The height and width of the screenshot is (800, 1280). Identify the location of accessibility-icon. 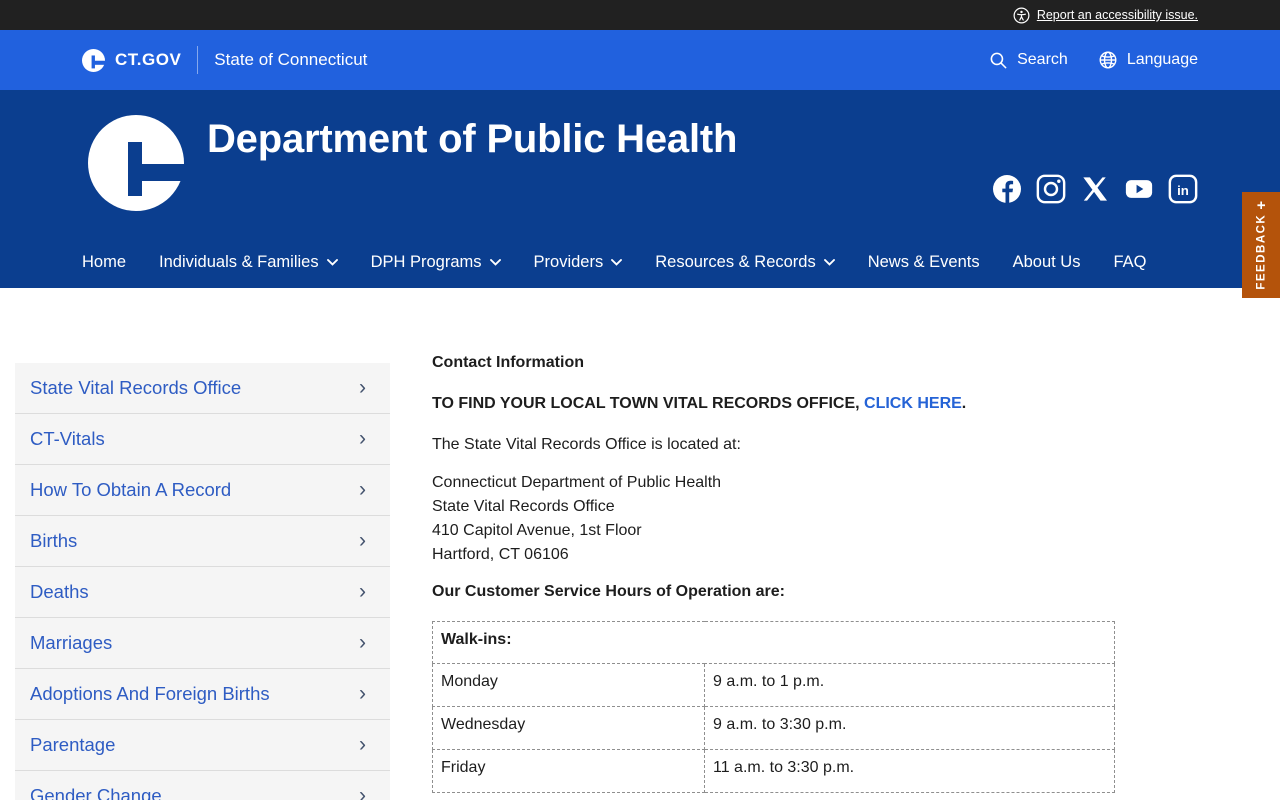
(1021, 15).